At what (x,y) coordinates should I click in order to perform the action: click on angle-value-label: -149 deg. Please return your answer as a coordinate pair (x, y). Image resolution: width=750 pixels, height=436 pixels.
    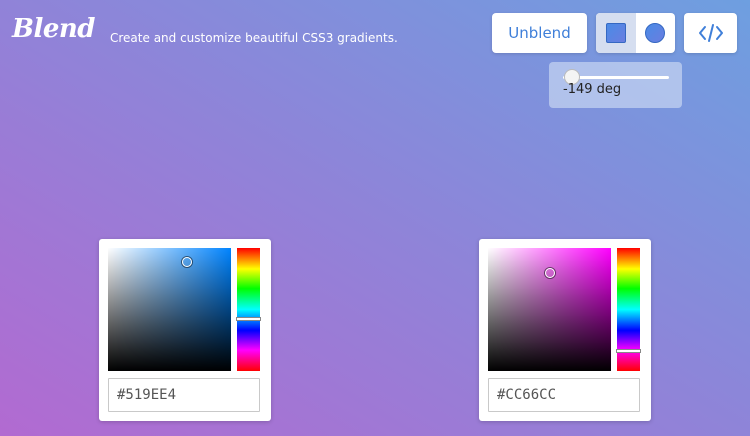
    Looking at the image, I should click on (592, 89).